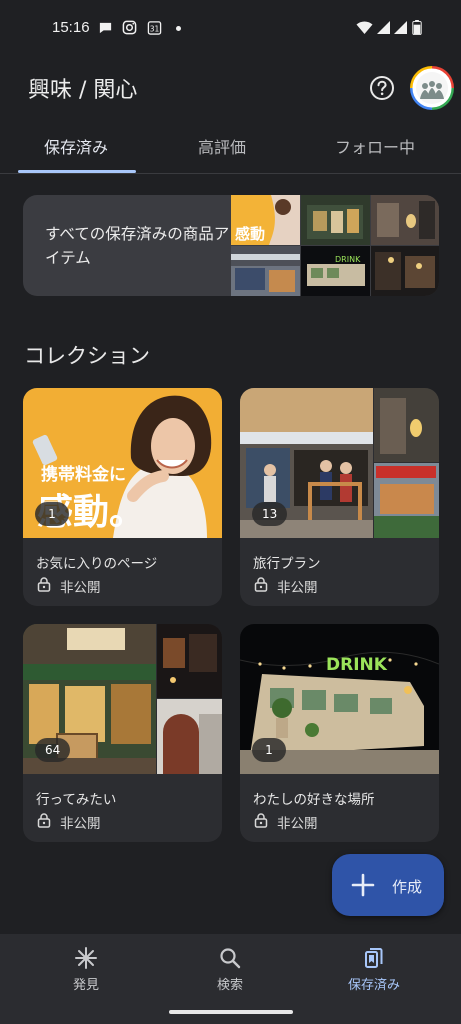 Image resolution: width=461 pixels, height=1024 pixels. Describe the element at coordinates (348, 259) in the screenshot. I see `svg-text: DRINK` at that location.